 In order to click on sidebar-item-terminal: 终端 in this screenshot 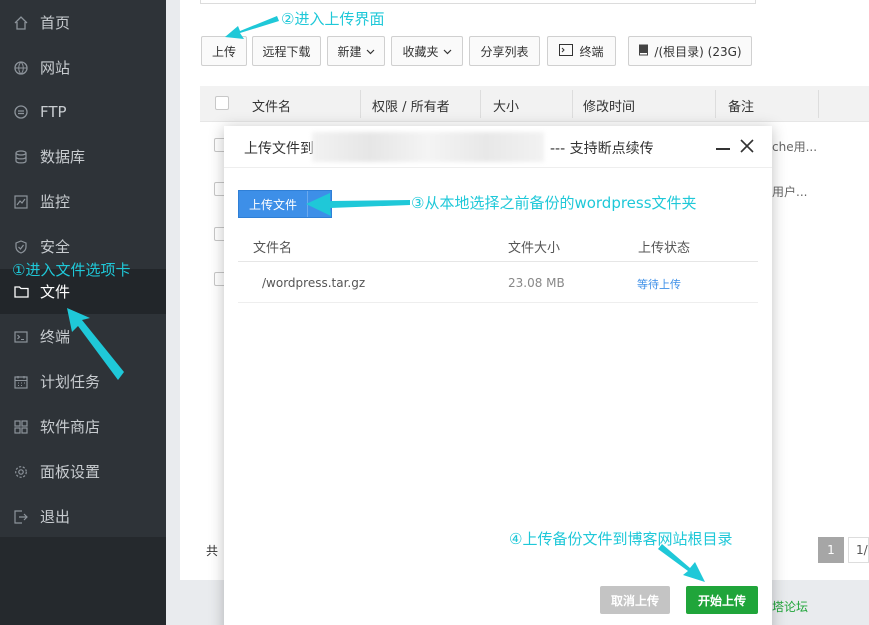, I will do `click(83, 336)`.